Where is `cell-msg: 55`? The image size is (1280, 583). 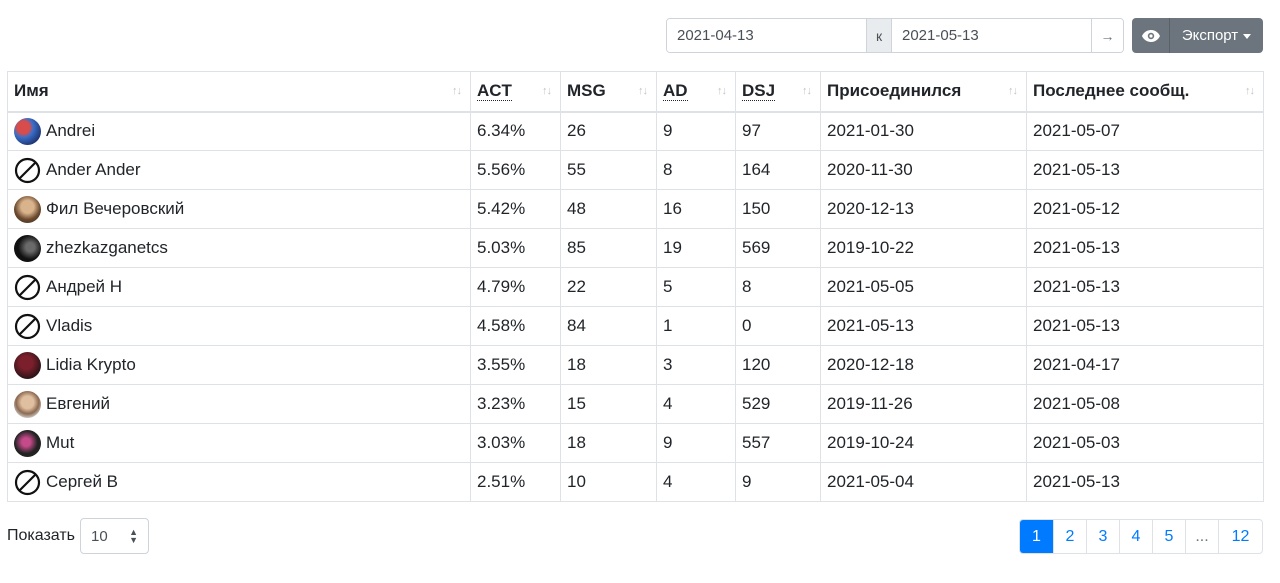
cell-msg: 55 is located at coordinates (608, 170).